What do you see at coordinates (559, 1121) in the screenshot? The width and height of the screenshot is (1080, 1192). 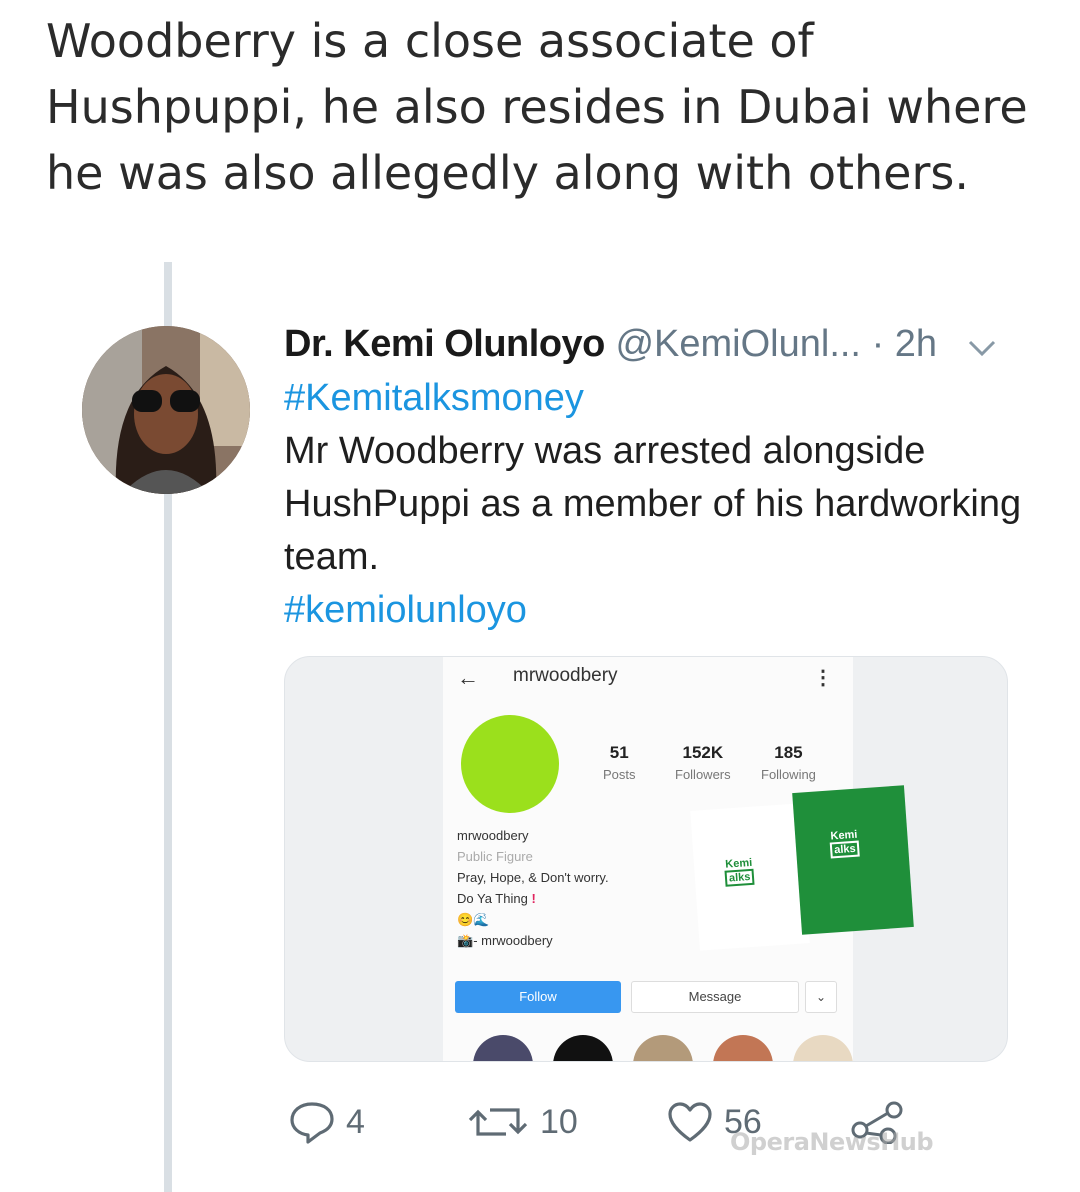 I see `retweet-count: 10` at bounding box center [559, 1121].